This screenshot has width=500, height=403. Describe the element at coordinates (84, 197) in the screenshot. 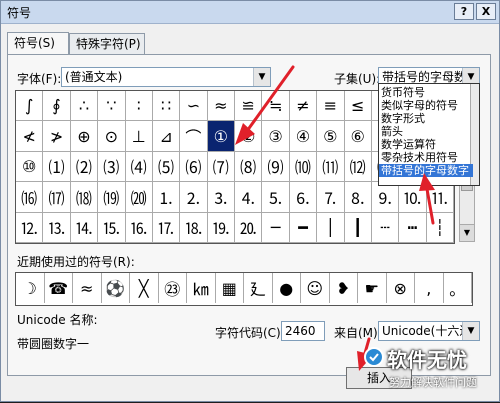

I see `symbol-cell: ⒅` at that location.